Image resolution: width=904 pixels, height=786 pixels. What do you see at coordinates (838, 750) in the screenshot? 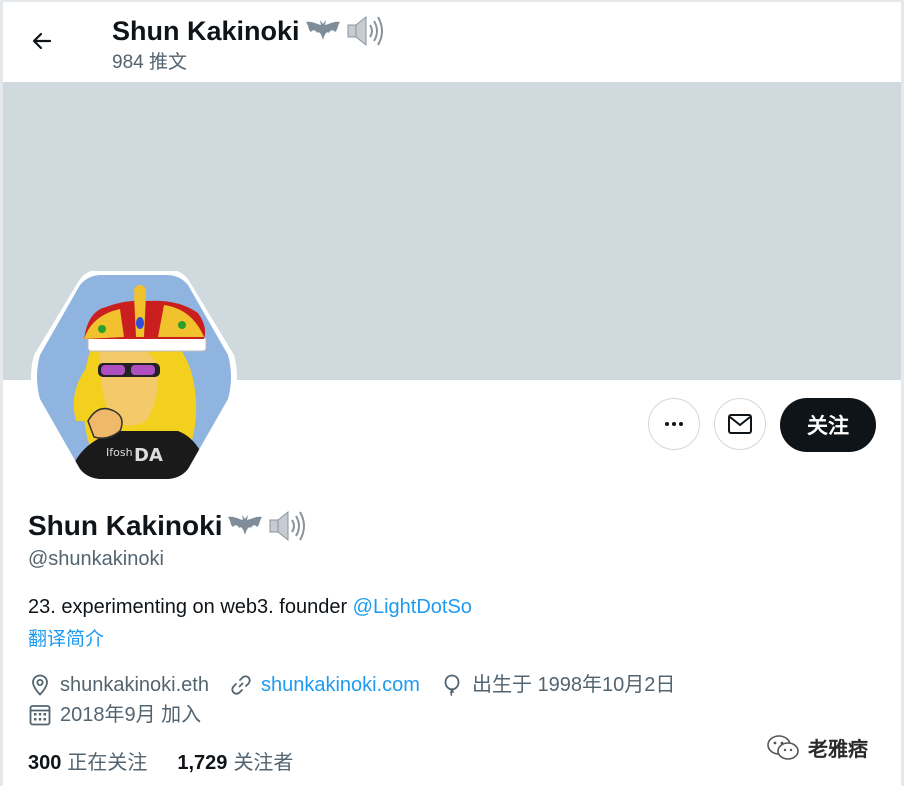
I see `watermark-text: 老雅痞` at bounding box center [838, 750].